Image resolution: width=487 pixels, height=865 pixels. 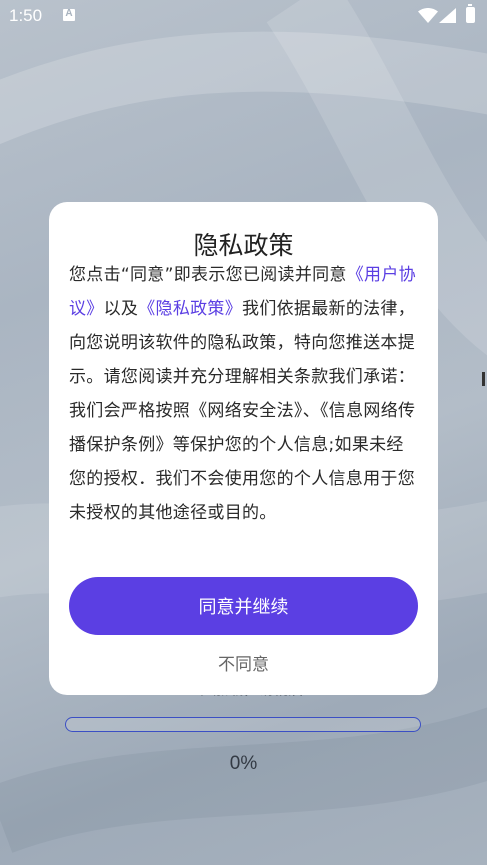 What do you see at coordinates (428, 15) in the screenshot?
I see `wifi-icon` at bounding box center [428, 15].